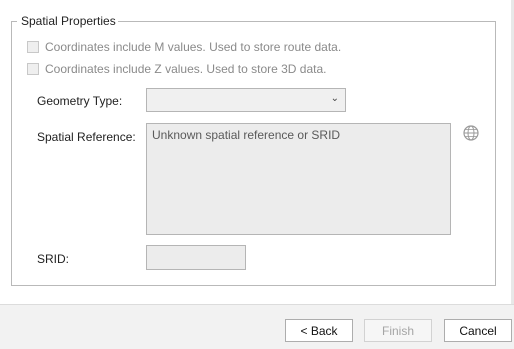 This screenshot has height=349, width=514. Describe the element at coordinates (196, 257) in the screenshot. I see `srid-field` at that location.